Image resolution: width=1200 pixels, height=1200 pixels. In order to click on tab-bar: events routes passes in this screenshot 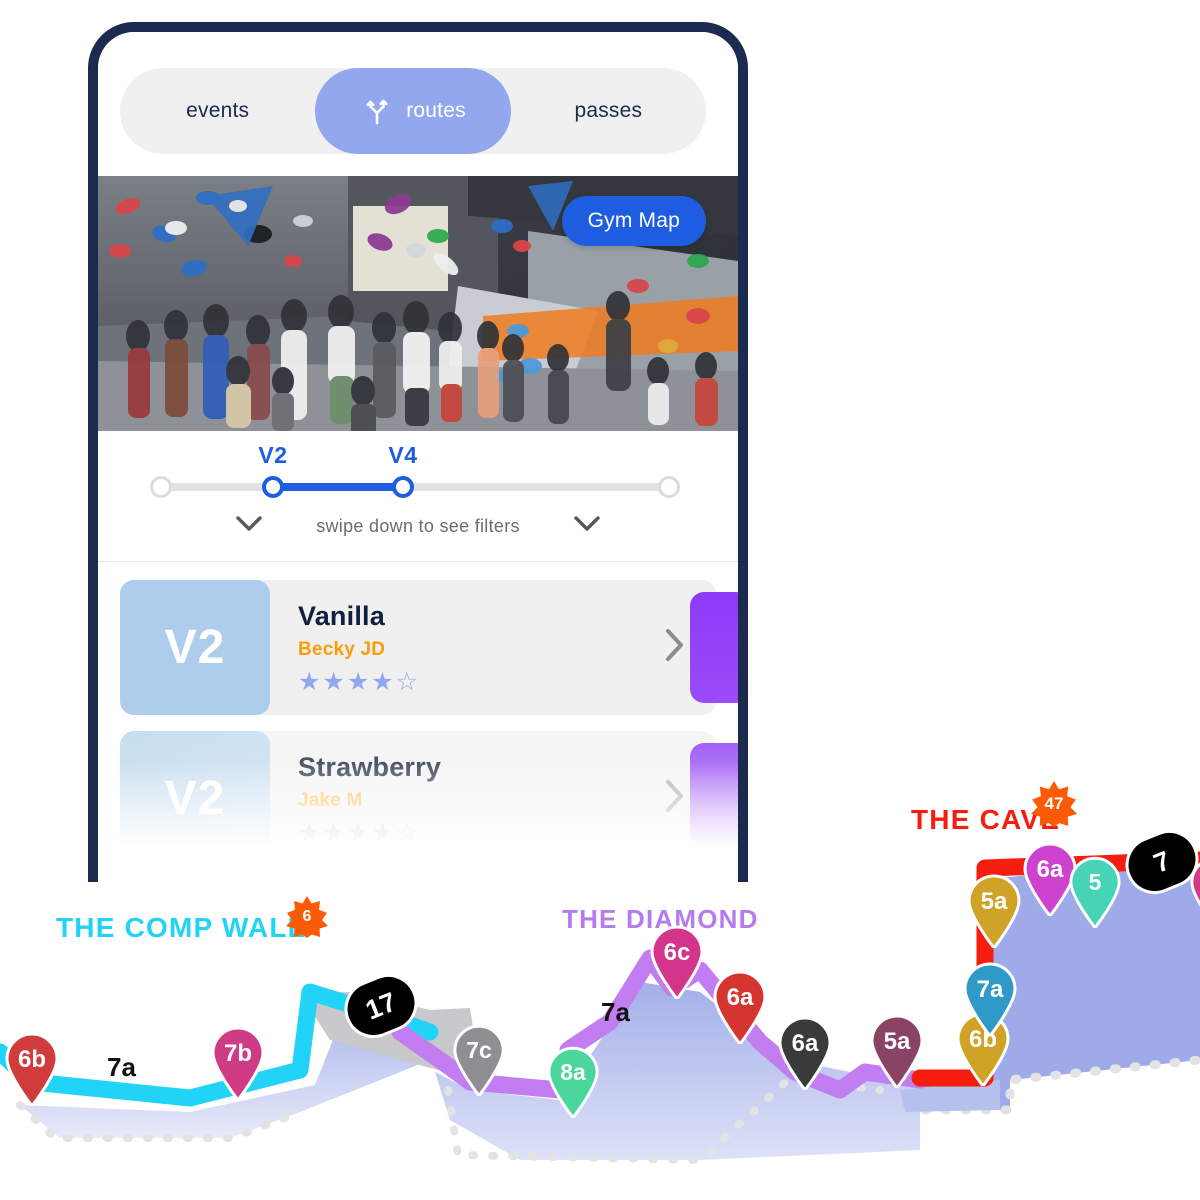, I will do `click(413, 111)`.